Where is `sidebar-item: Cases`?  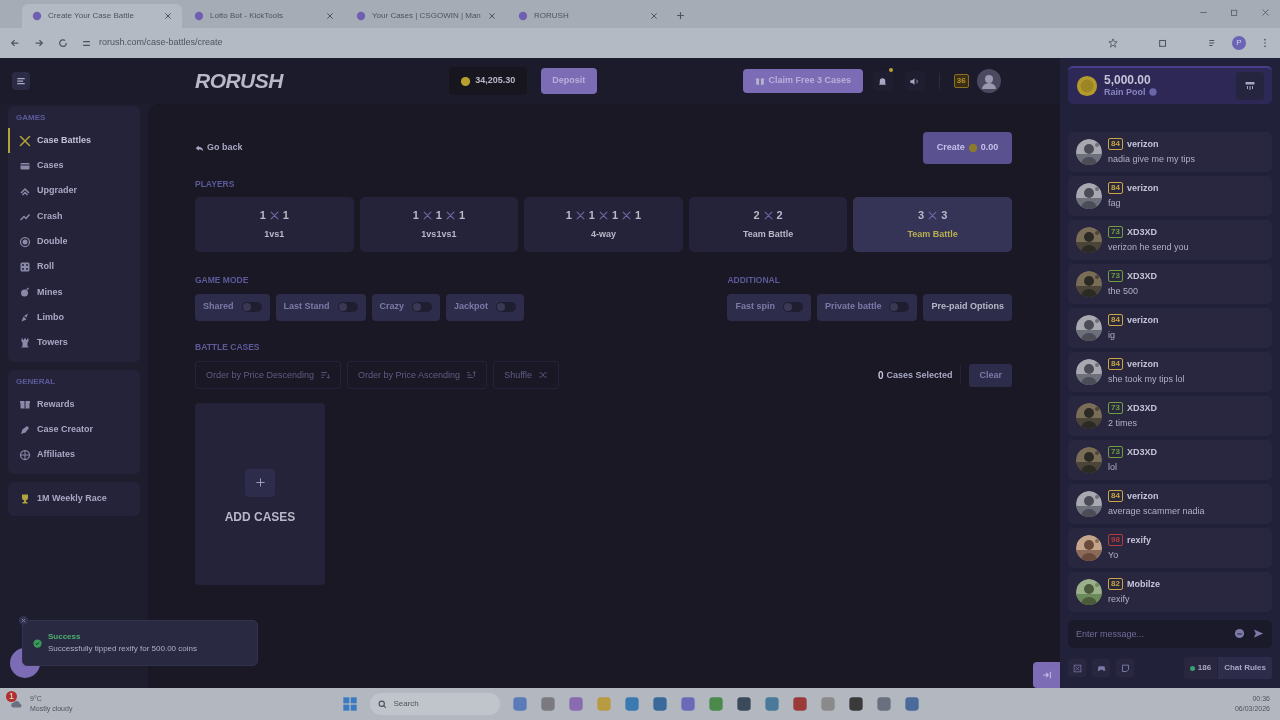 sidebar-item: Cases is located at coordinates (74, 166).